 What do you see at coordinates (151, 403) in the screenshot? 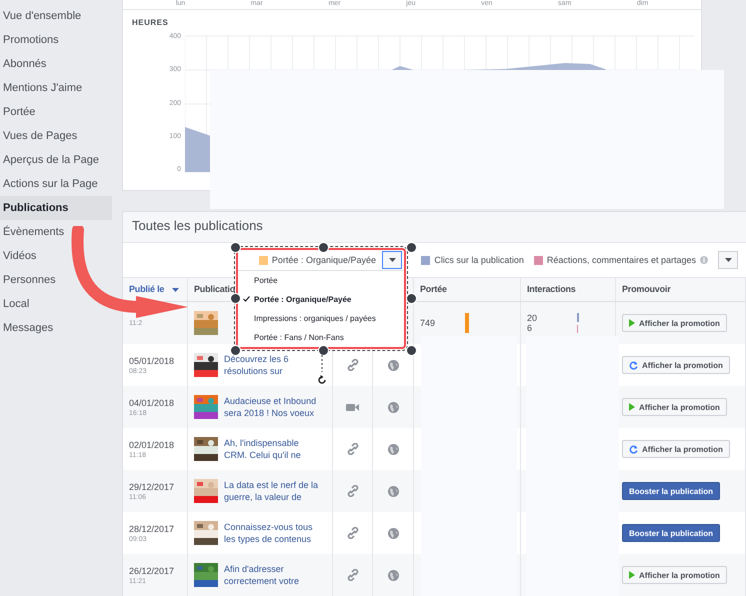
I see `post-date: 04/01/2018` at bounding box center [151, 403].